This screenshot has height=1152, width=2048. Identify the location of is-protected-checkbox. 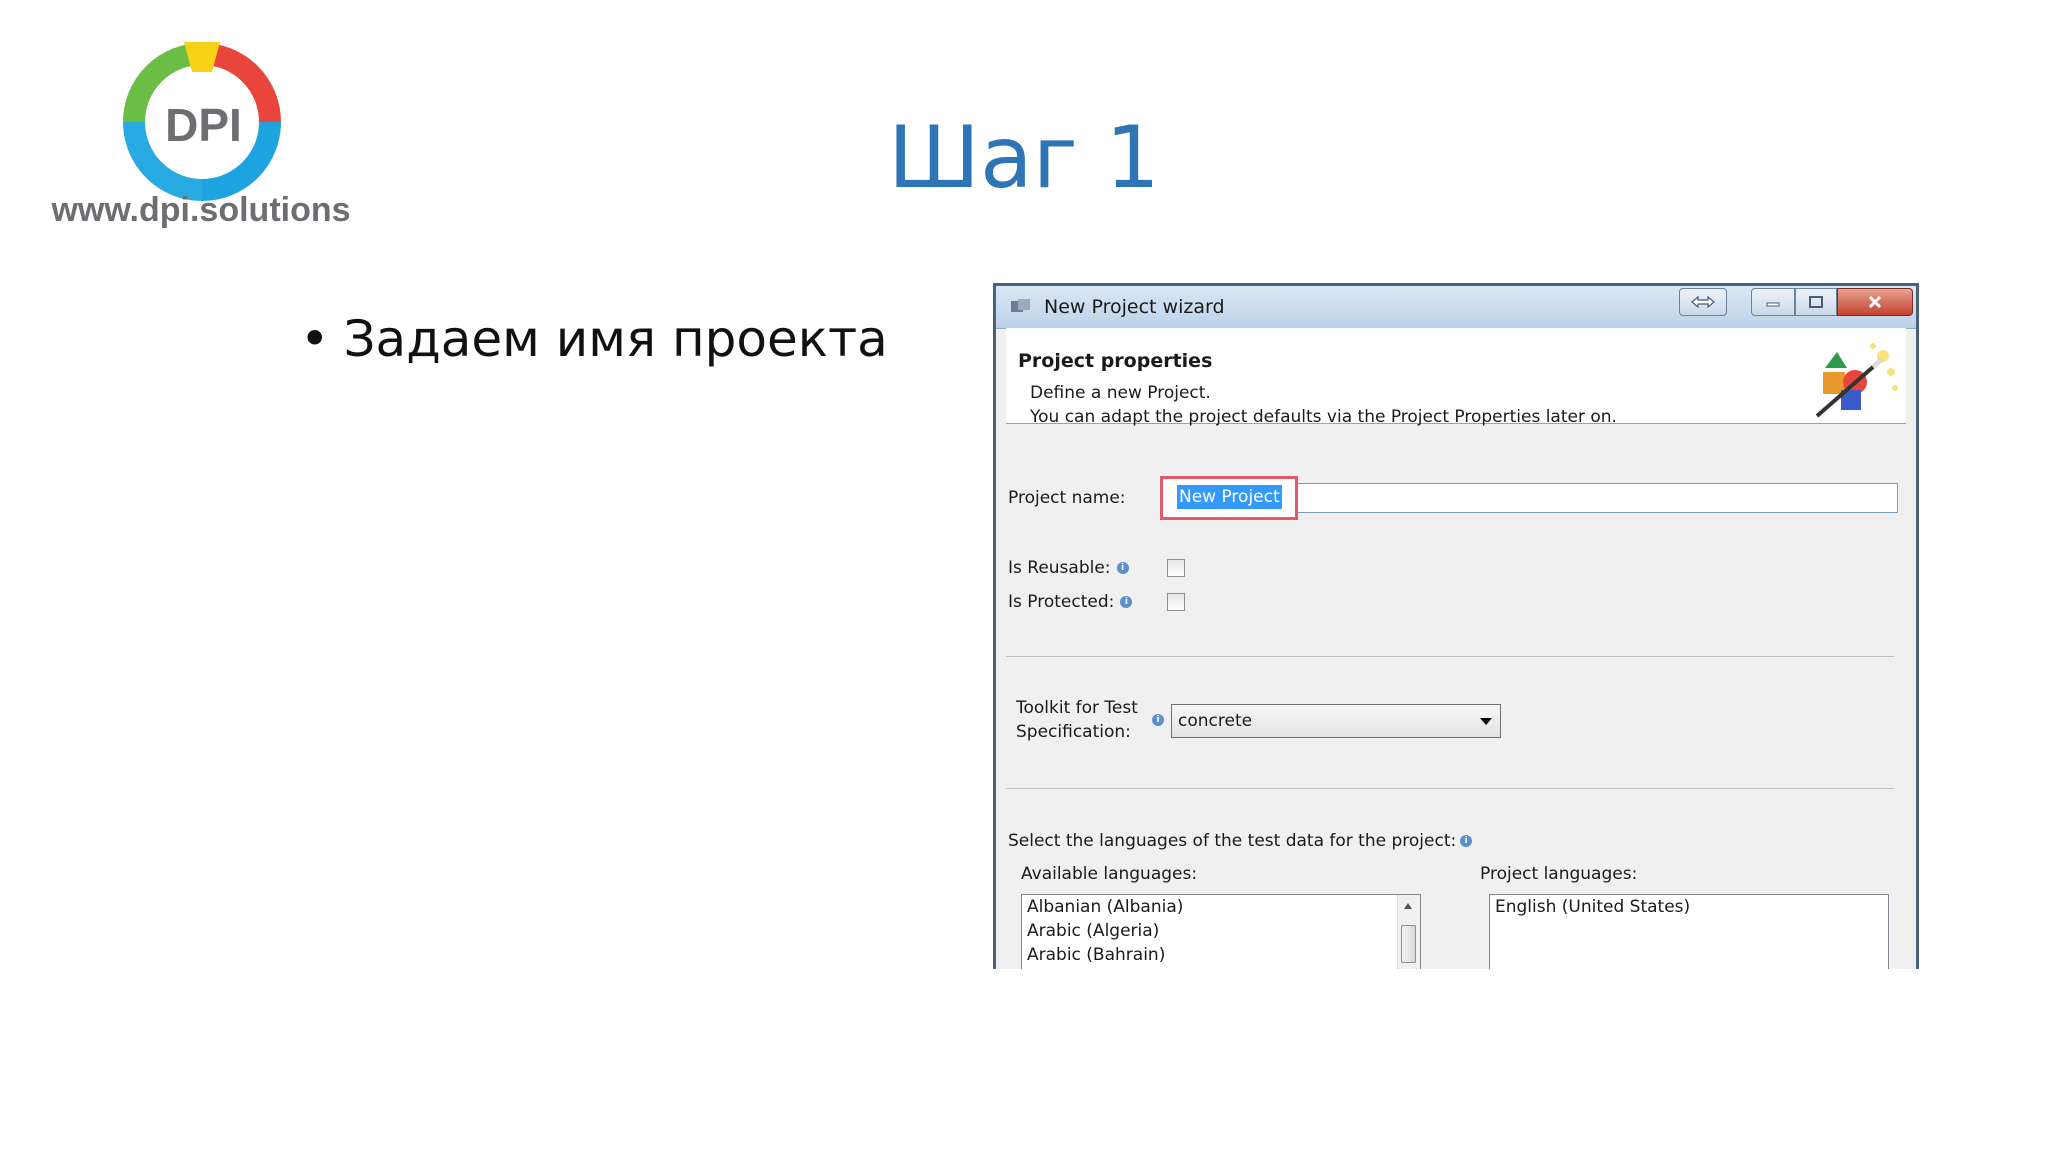
(1176, 602).